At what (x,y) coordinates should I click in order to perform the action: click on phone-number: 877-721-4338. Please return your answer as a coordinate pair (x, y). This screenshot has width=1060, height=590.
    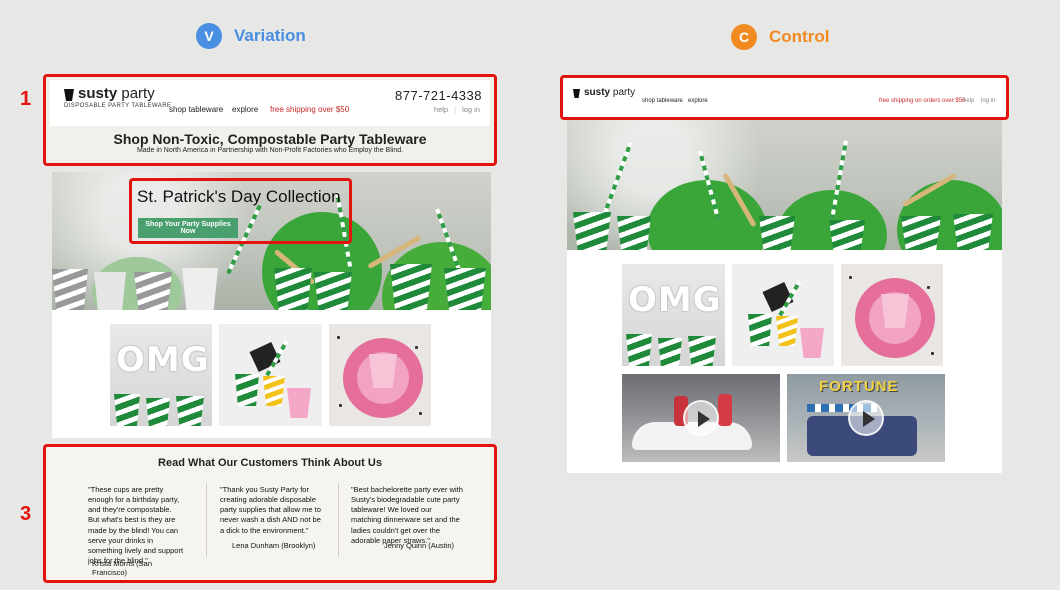
    Looking at the image, I should click on (438, 95).